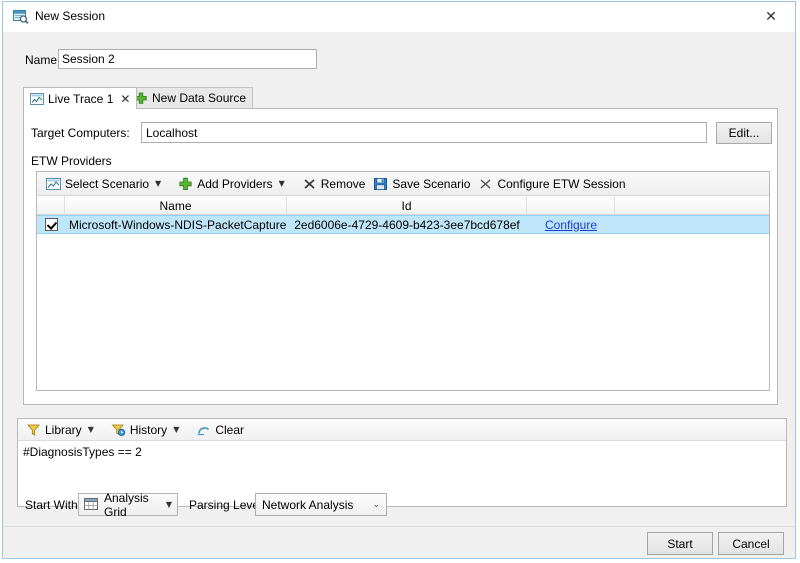 The height and width of the screenshot is (563, 800). I want to click on row-checkbox-cell, so click(51, 224).